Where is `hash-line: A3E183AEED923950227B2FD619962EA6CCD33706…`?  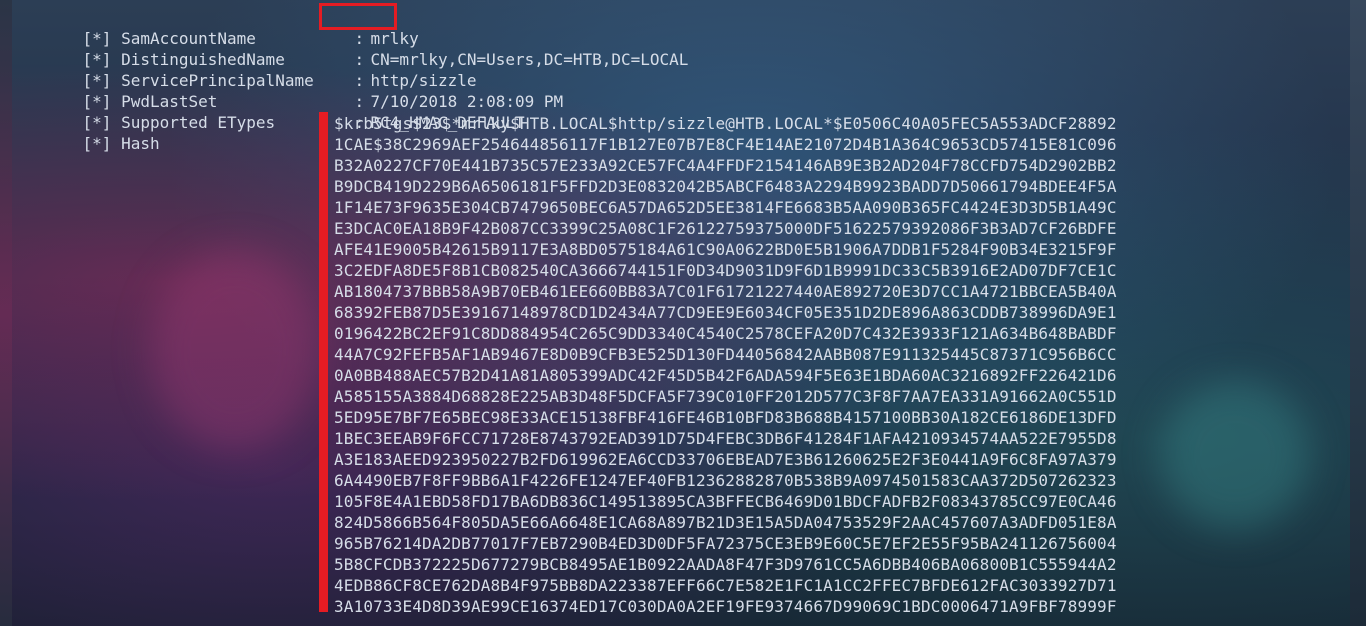 hash-line: A3E183AEED923950227B2FD619962EA6CCD33706… is located at coordinates (725, 459).